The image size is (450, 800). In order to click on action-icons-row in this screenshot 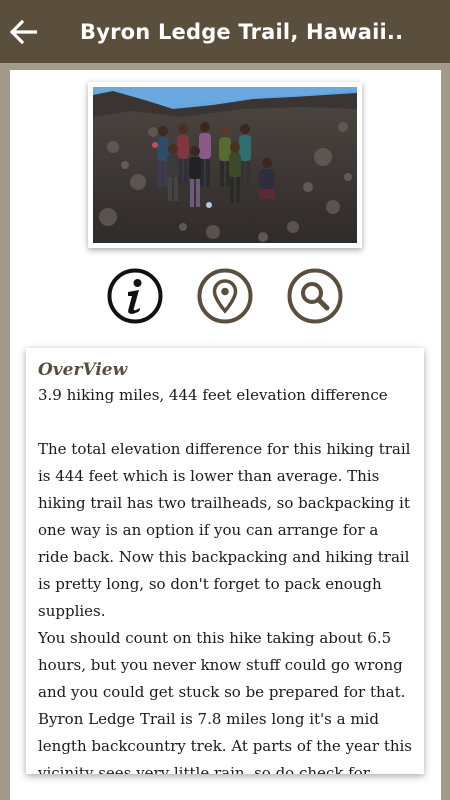, I will do `click(225, 298)`.